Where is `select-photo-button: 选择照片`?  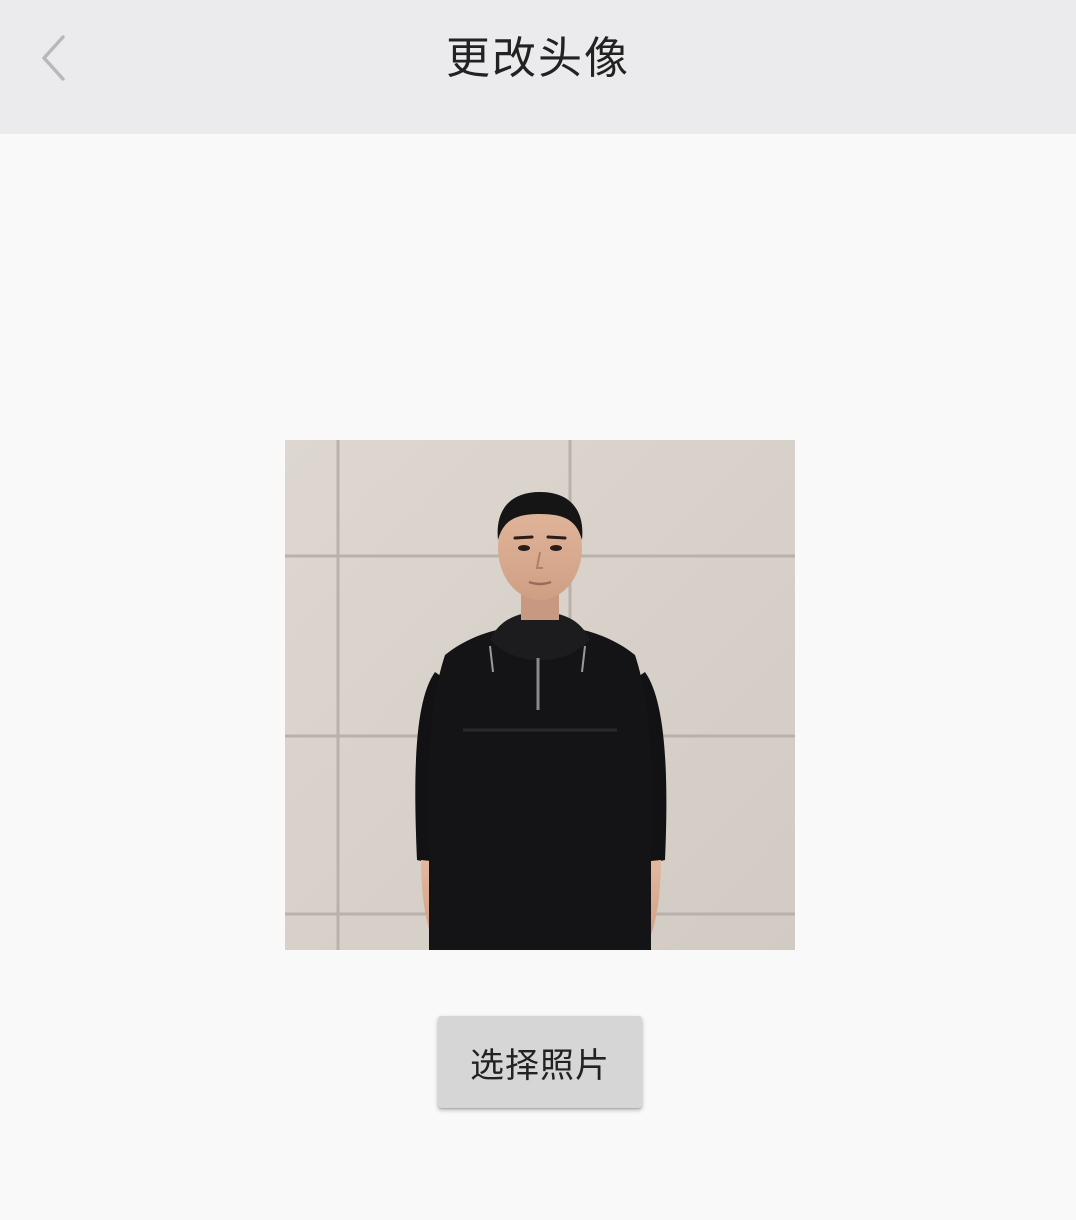 select-photo-button: 选择照片 is located at coordinates (540, 1062).